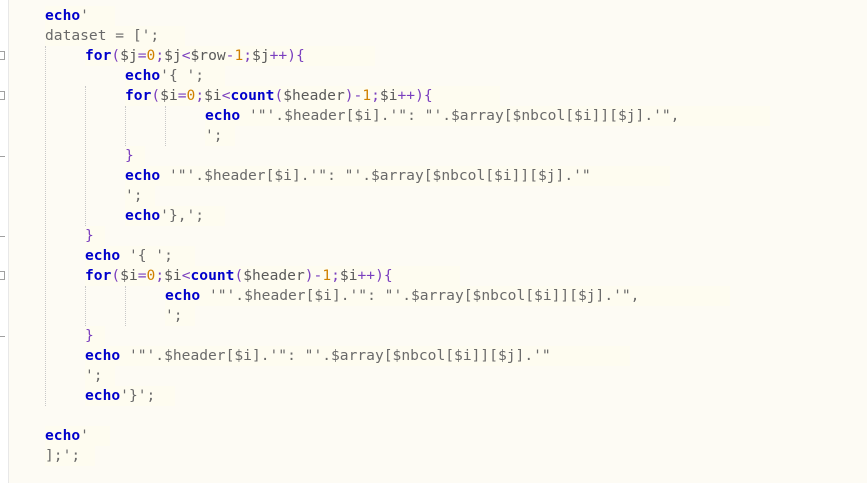  What do you see at coordinates (230, 56) in the screenshot?
I see `code-line: for($j=0;$j<$row-1;$j++){` at bounding box center [230, 56].